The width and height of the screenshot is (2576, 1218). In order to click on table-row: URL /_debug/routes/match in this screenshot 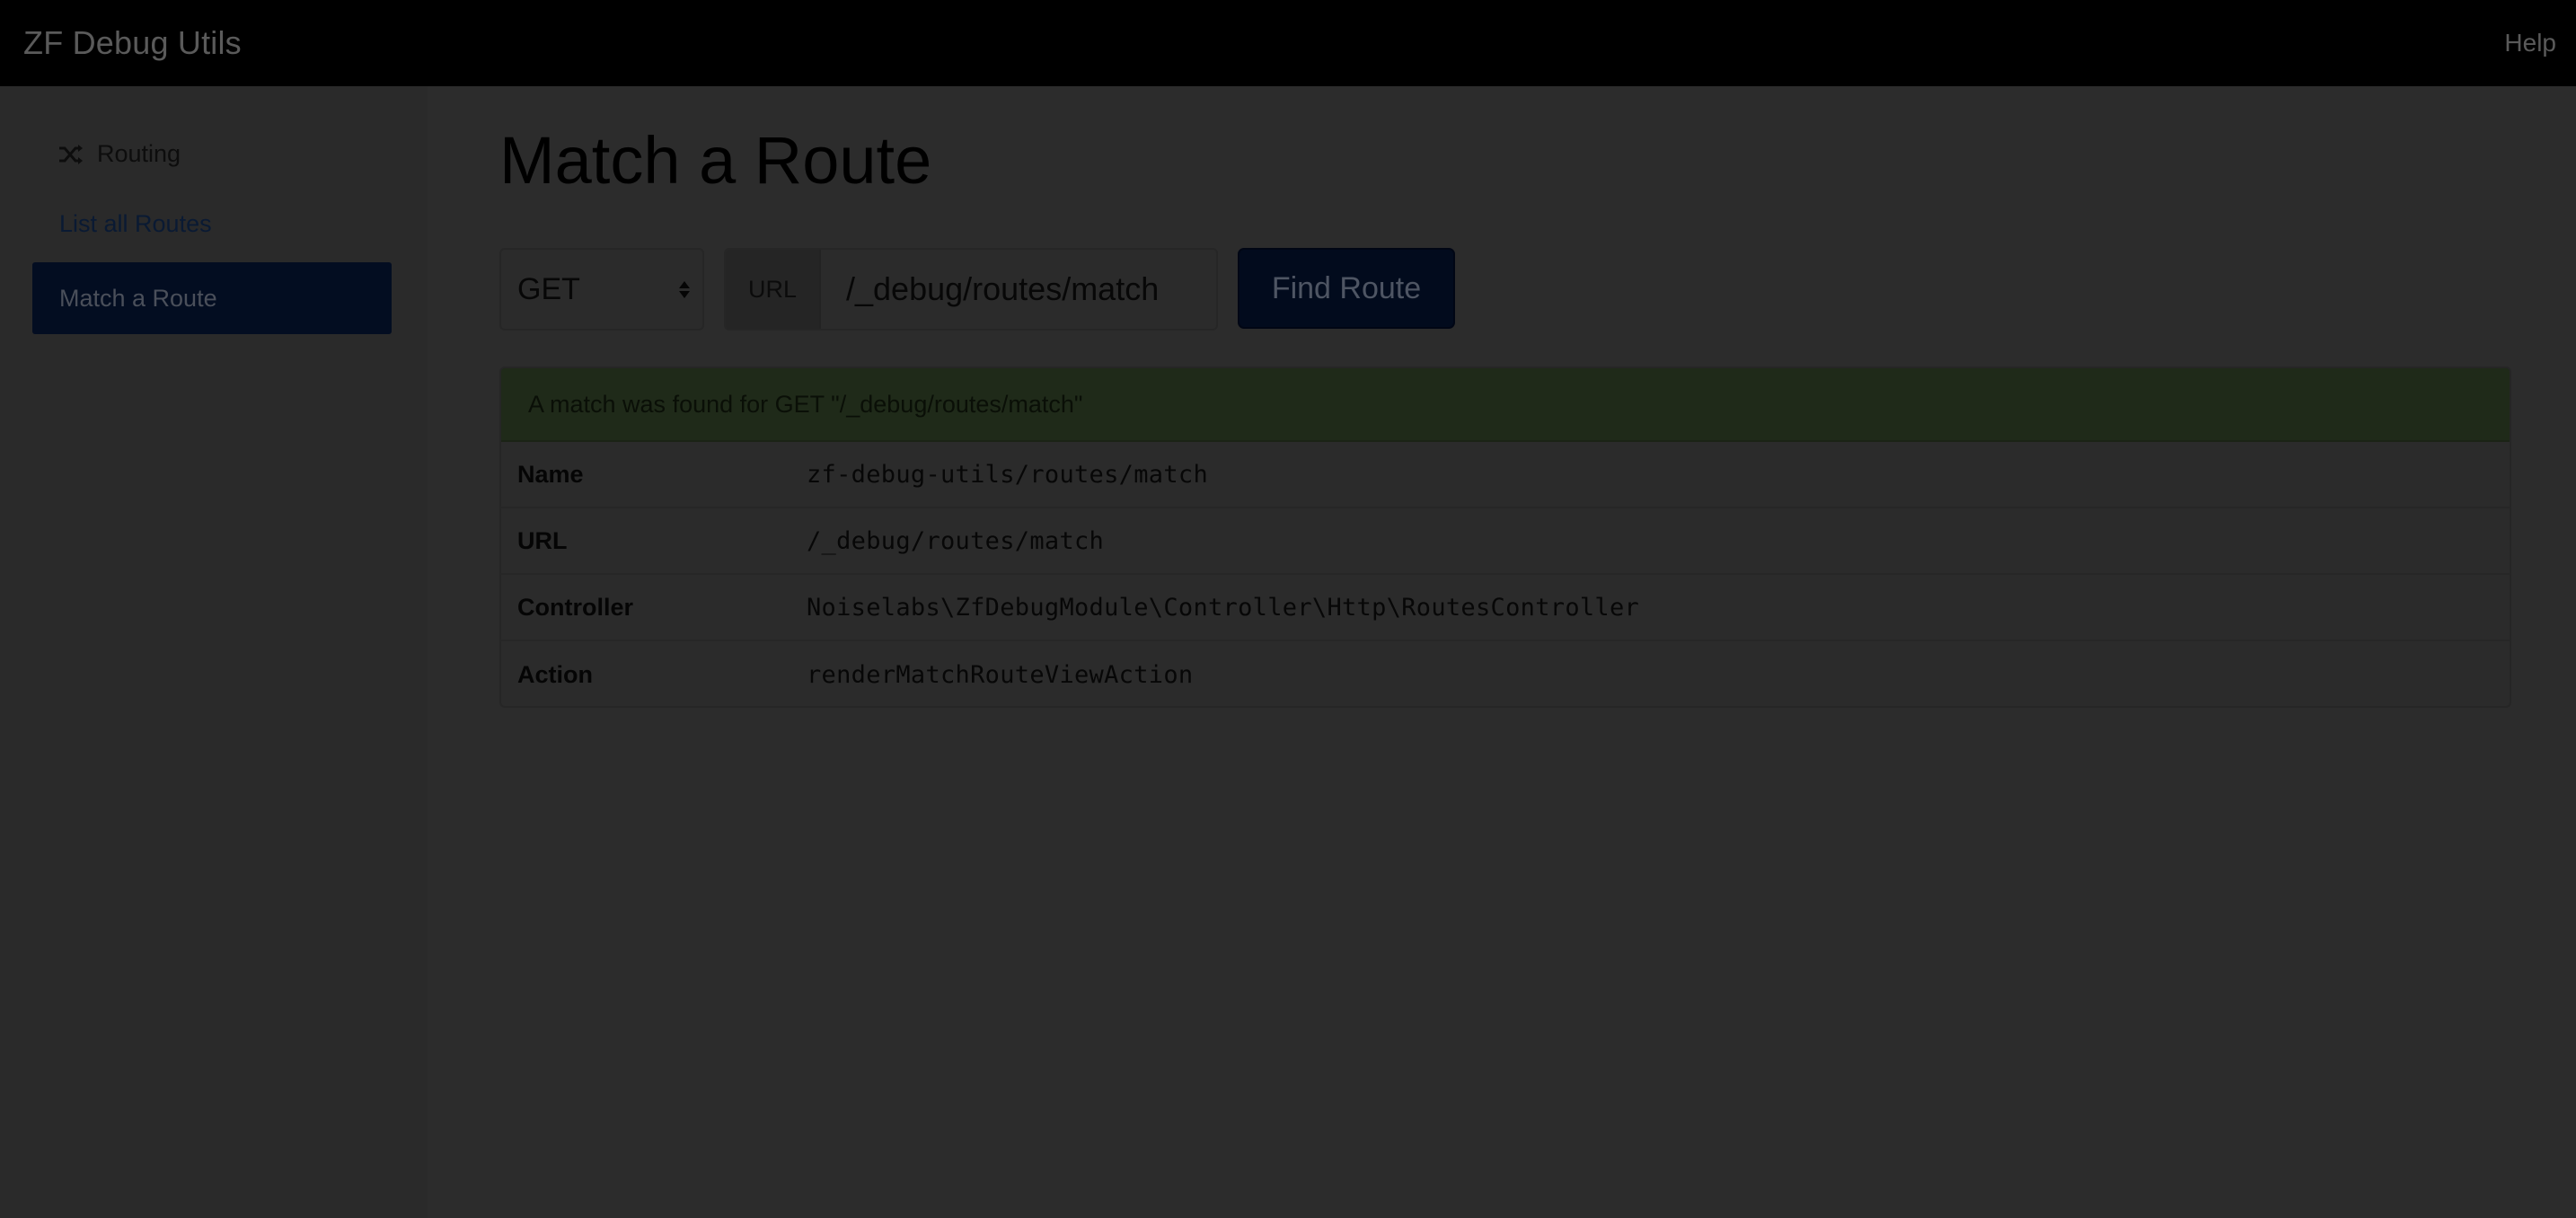, I will do `click(1505, 541)`.